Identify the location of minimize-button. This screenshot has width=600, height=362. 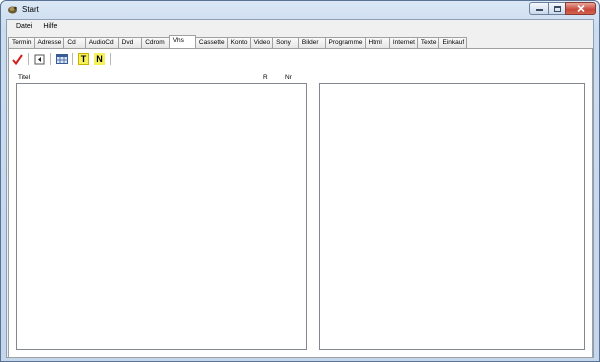
(538, 8).